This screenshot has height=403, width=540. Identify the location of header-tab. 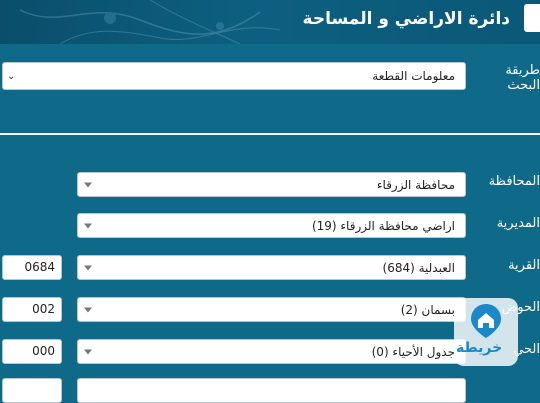
(532, 18).